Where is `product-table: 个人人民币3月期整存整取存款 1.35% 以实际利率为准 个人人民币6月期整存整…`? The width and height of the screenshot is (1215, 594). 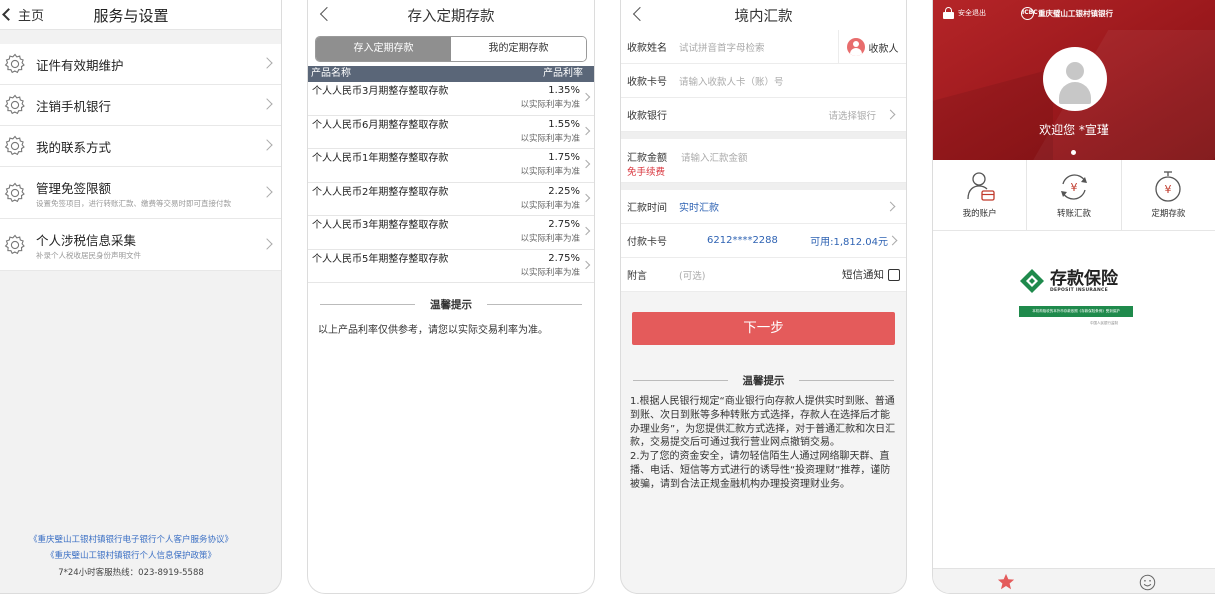
product-table: 个人人民币3月期整存整取存款 1.35% 以实际利率为准 个人人民币6月期整存整… is located at coordinates (451, 182).